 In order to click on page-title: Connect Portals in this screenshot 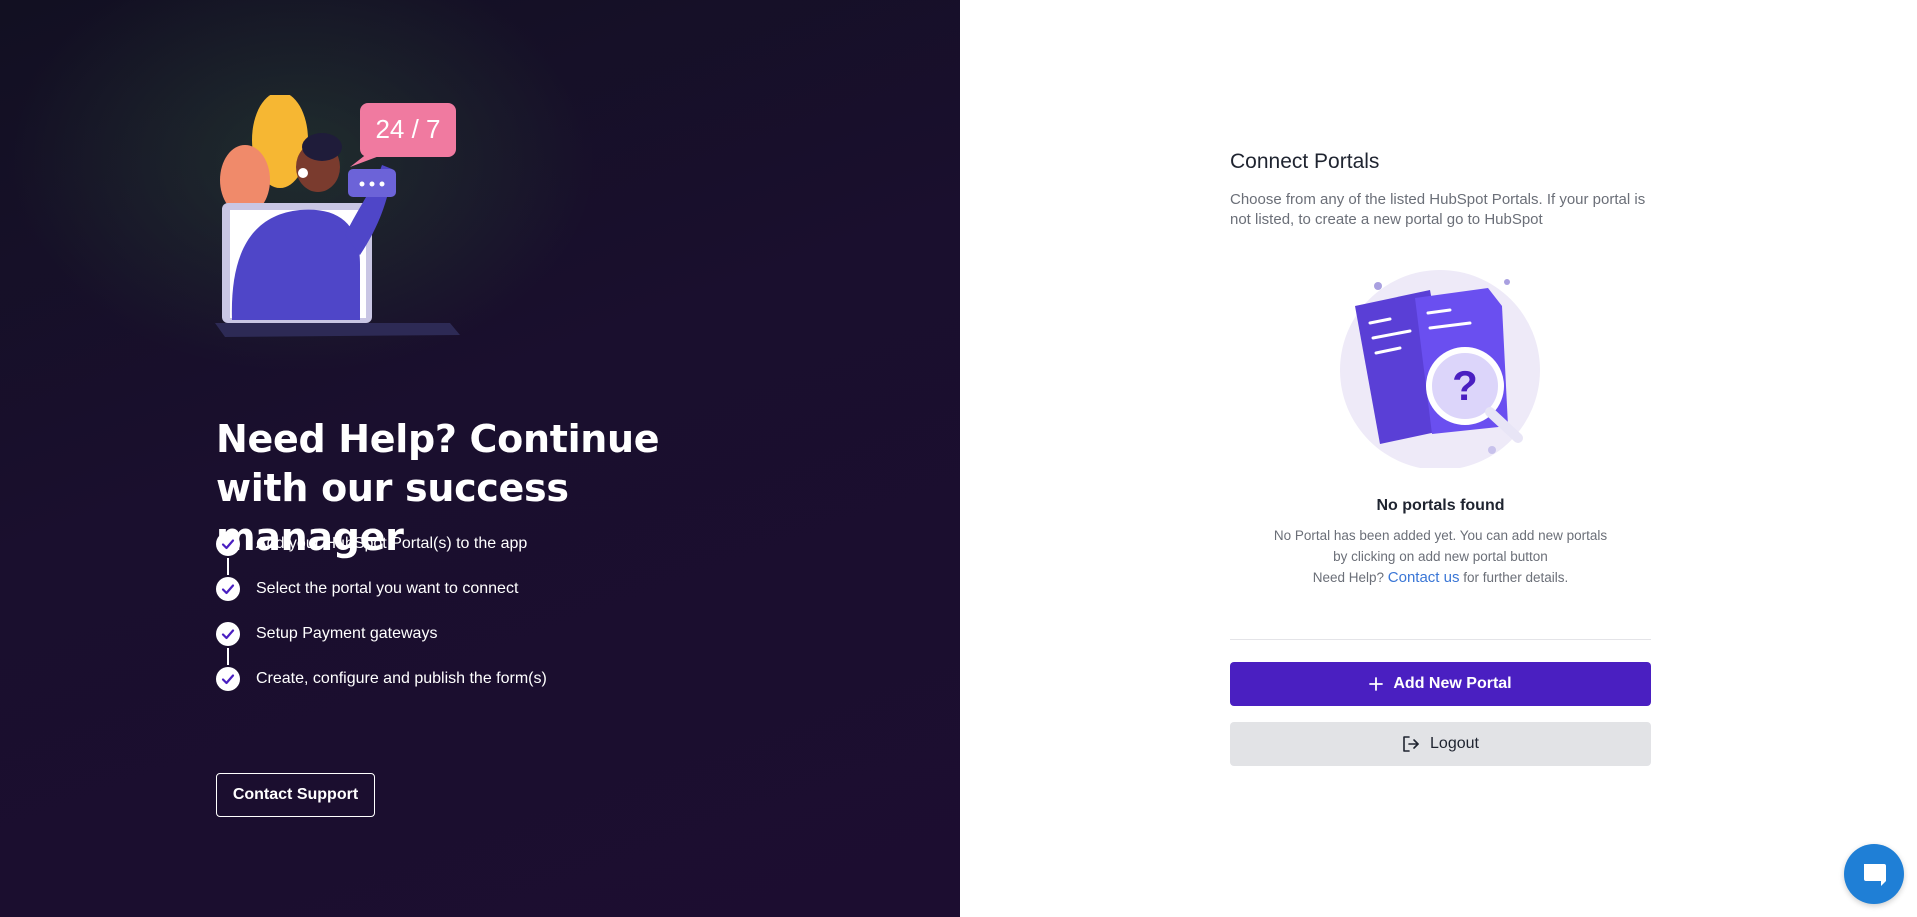, I will do `click(1305, 161)`.